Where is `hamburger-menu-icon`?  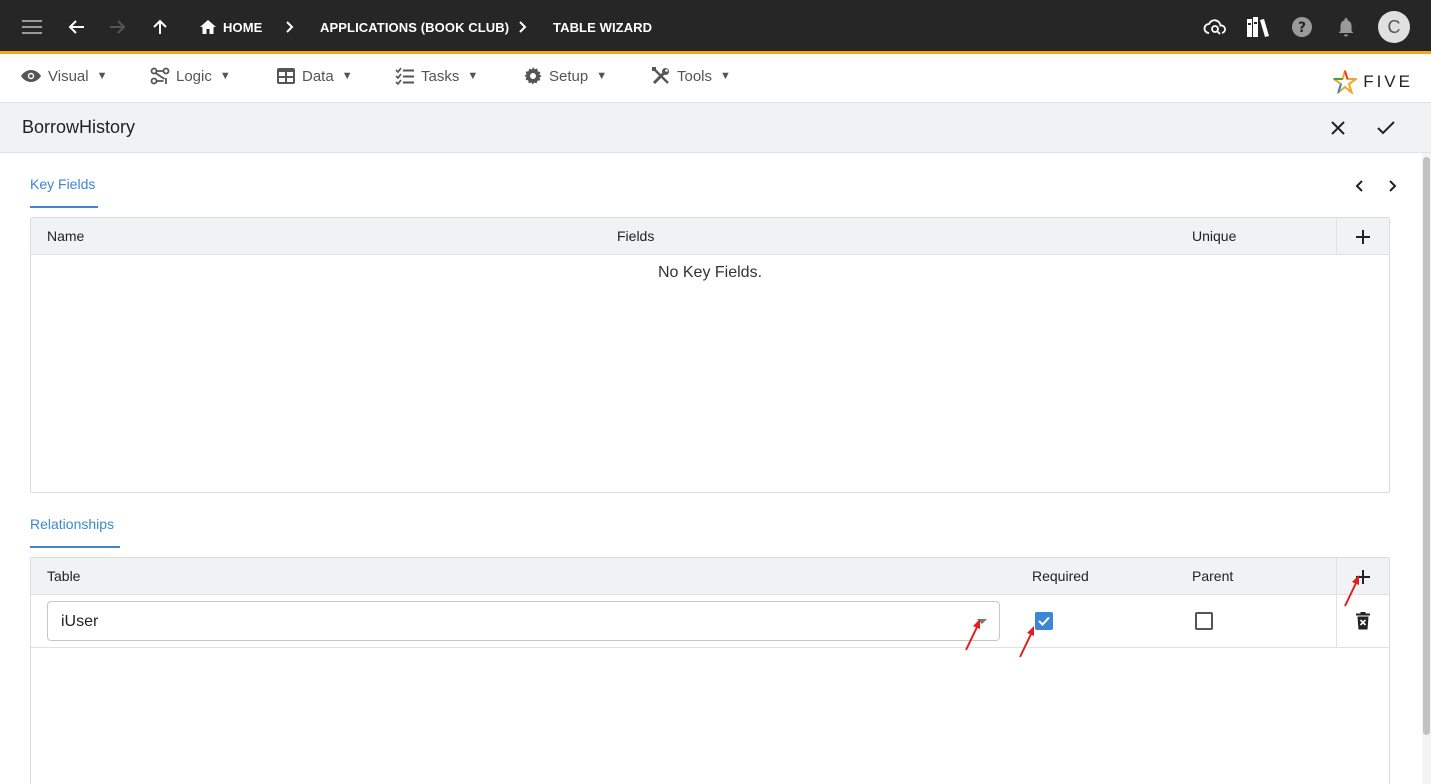 hamburger-menu-icon is located at coordinates (33, 27).